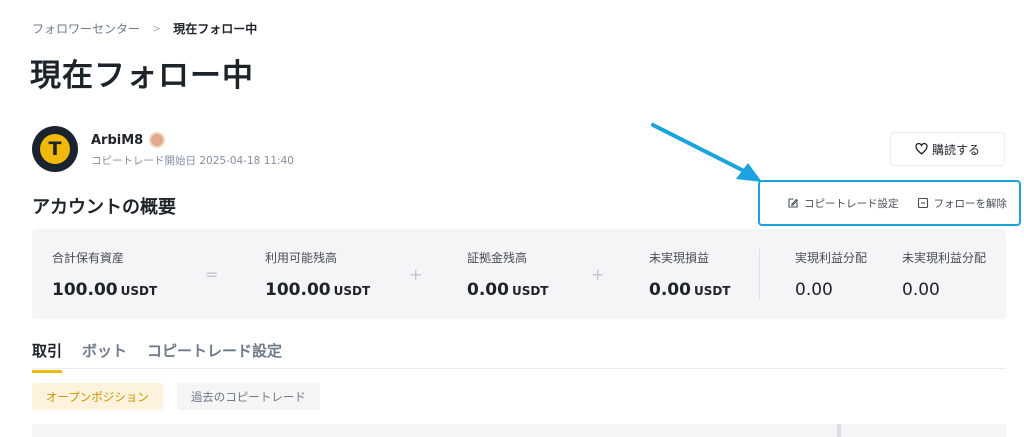  Describe the element at coordinates (192, 161) in the screenshot. I see `copy-start-date: コピートレード開始日 2025-04-18 11:40` at that location.